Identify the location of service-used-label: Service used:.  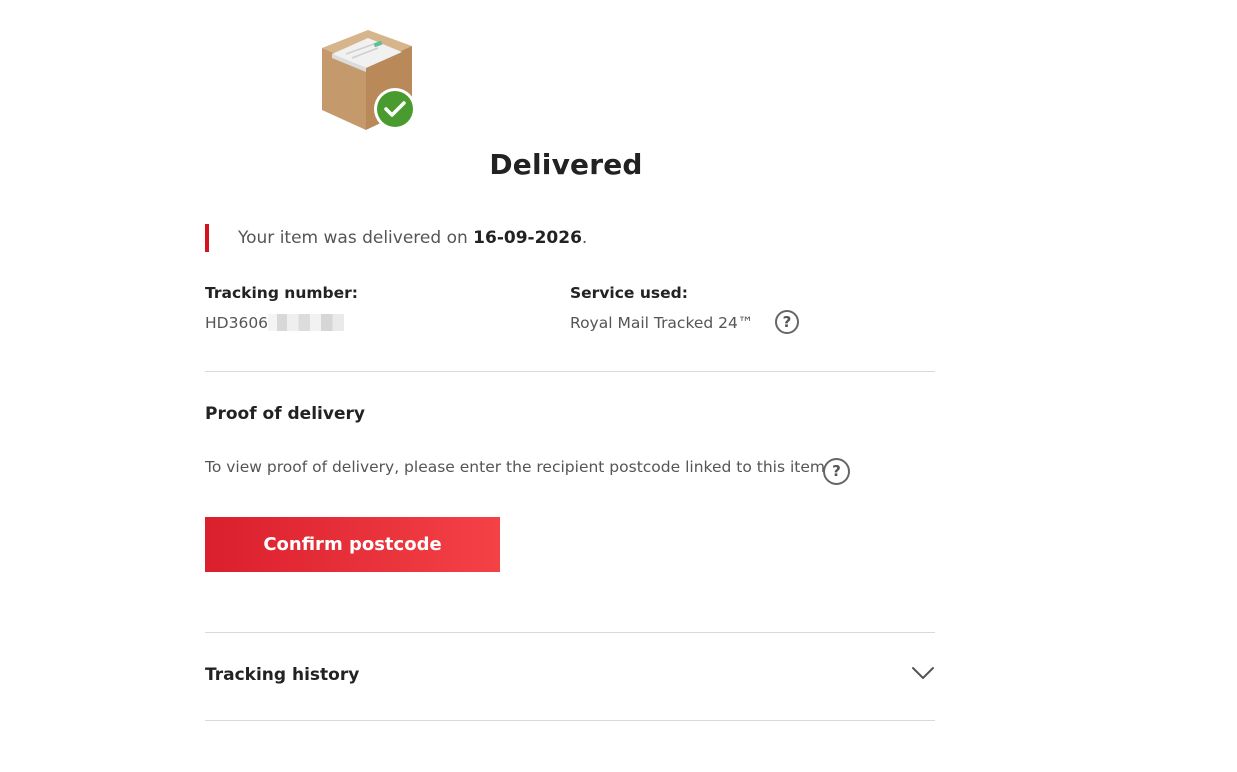
(629, 293).